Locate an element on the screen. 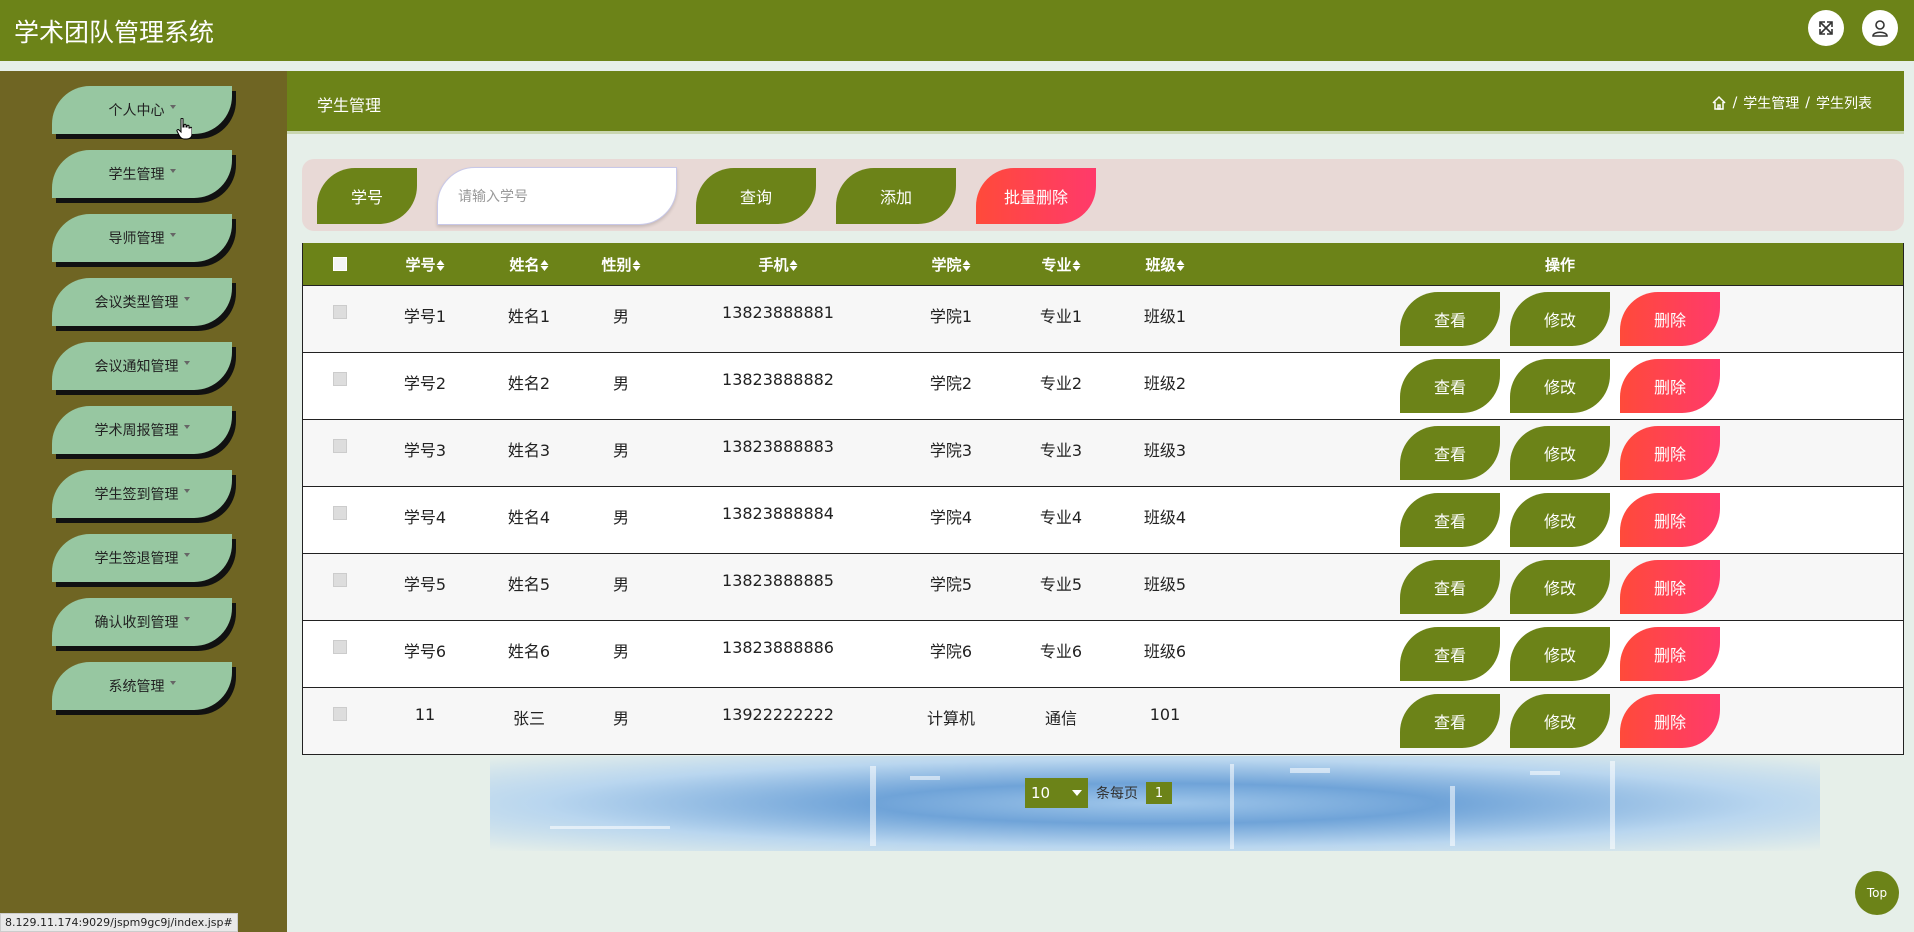 This screenshot has height=932, width=1914. cell-major: 专业1 is located at coordinates (1061, 316).